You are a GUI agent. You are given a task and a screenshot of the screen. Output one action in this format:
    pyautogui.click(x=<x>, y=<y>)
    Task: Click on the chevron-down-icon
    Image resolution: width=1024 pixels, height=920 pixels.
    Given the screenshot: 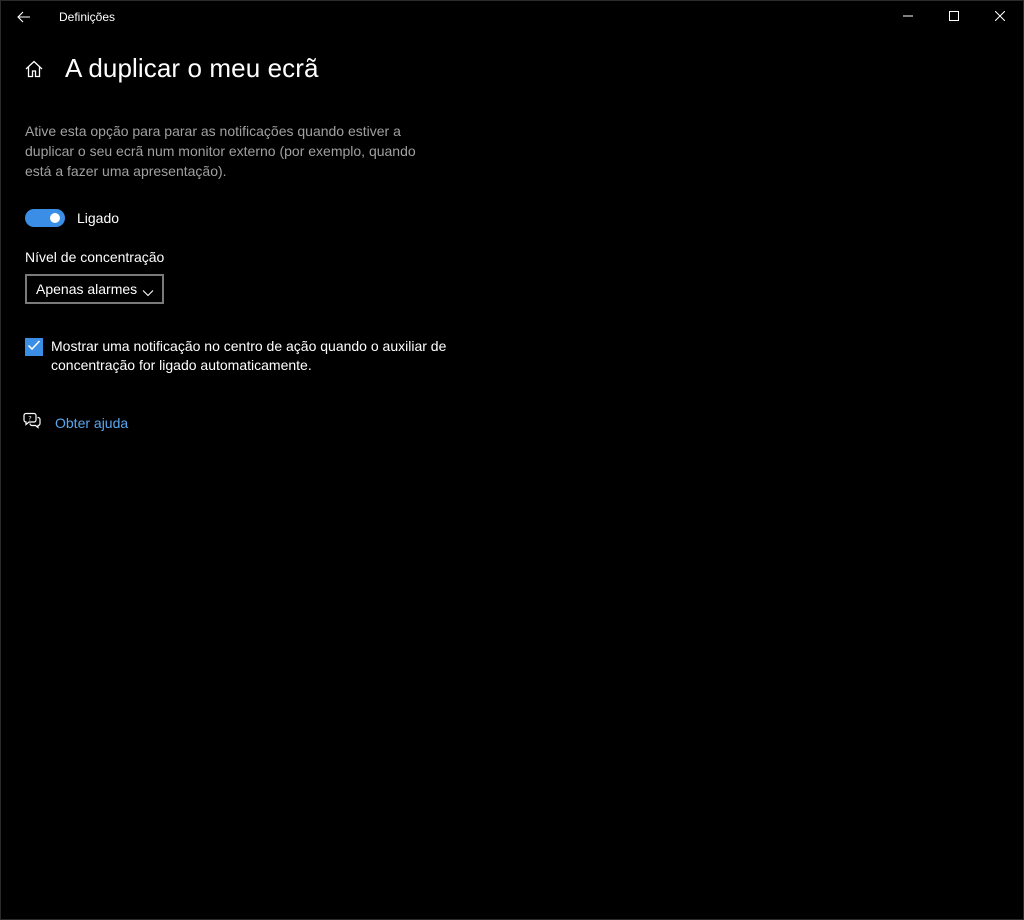 What is the action you would take?
    pyautogui.click(x=148, y=292)
    